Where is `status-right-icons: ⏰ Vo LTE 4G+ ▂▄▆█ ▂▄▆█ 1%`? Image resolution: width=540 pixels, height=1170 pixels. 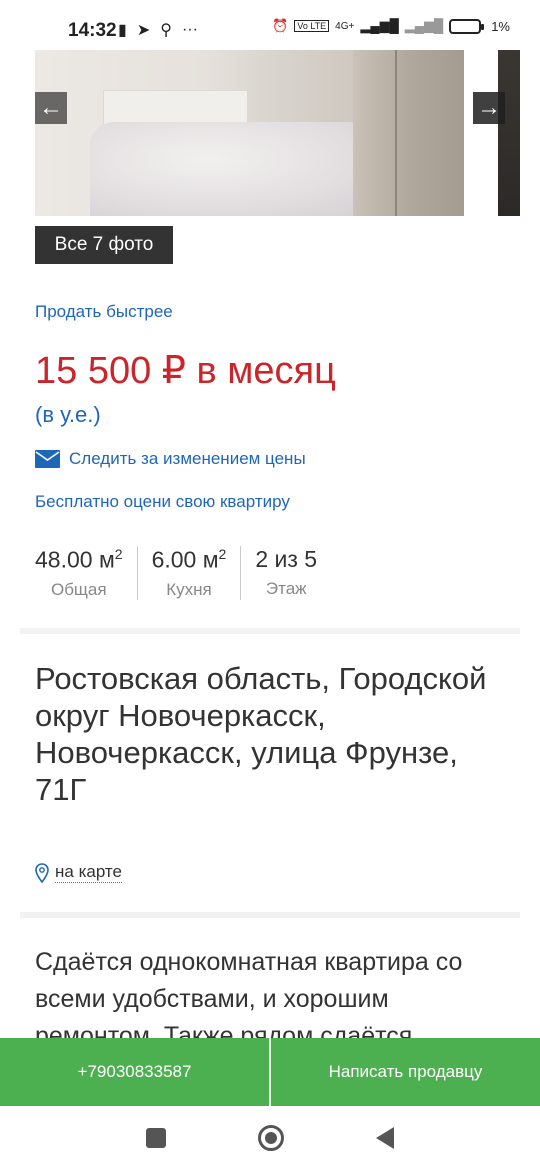
status-right-icons: ⏰ Vo LTE 4G+ ▂▄▆█ ▂▄▆█ 1% is located at coordinates (391, 26).